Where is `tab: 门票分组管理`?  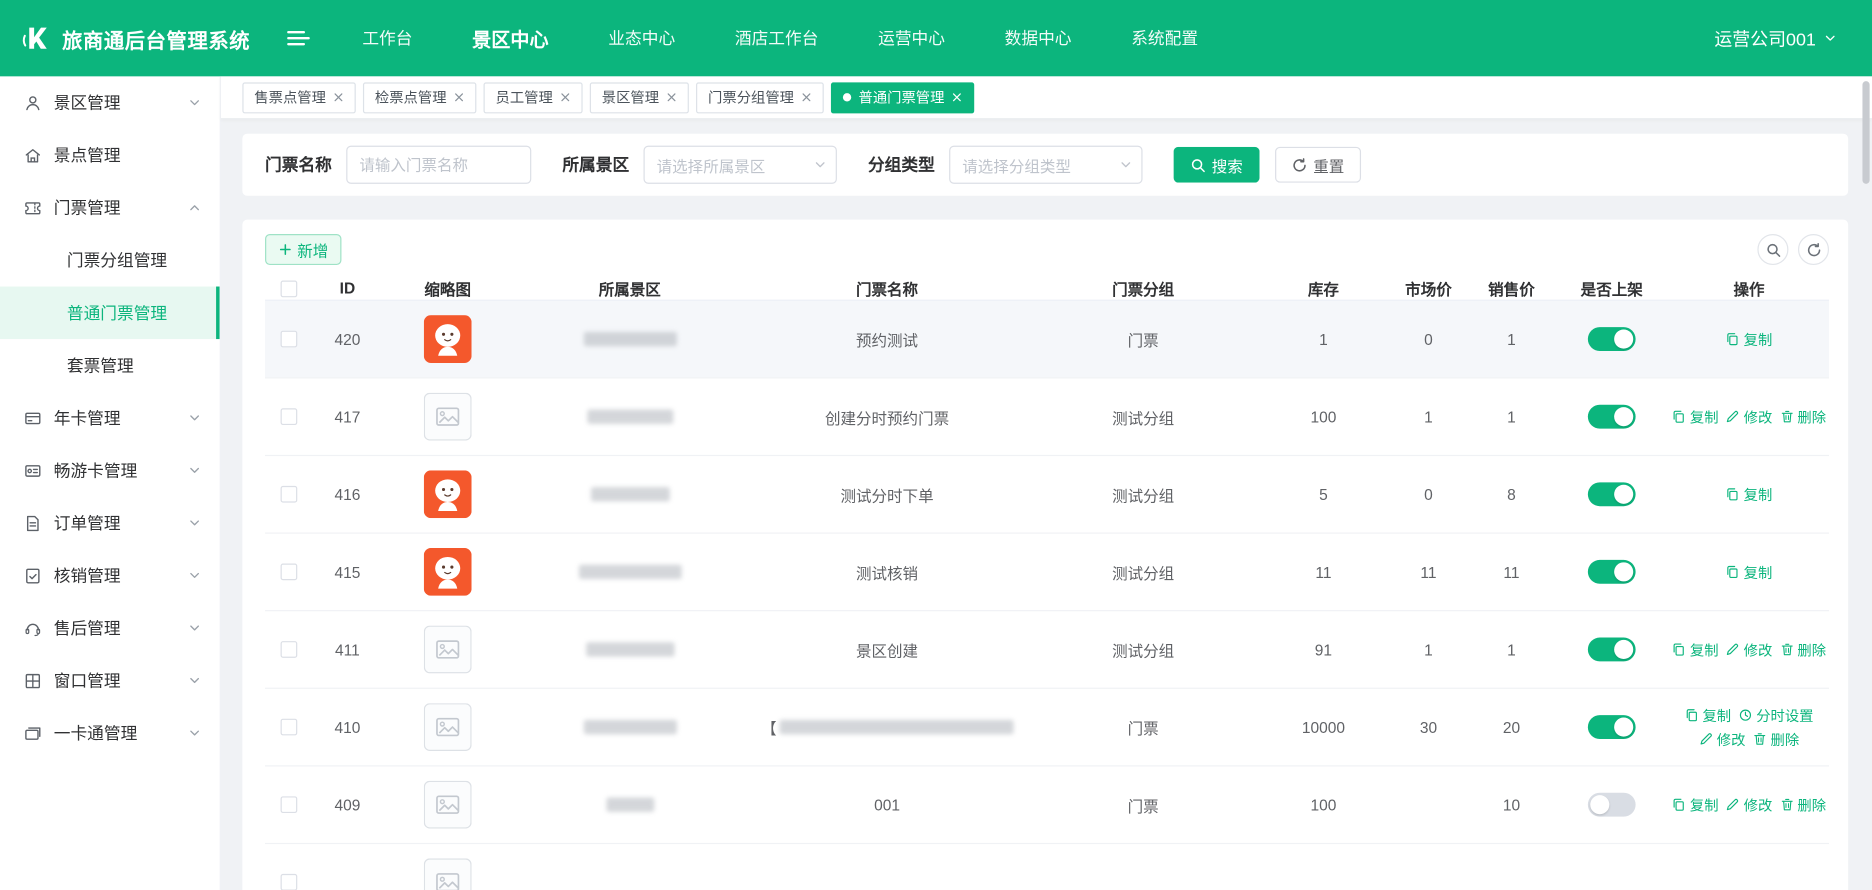 tab: 门票分组管理 is located at coordinates (760, 97).